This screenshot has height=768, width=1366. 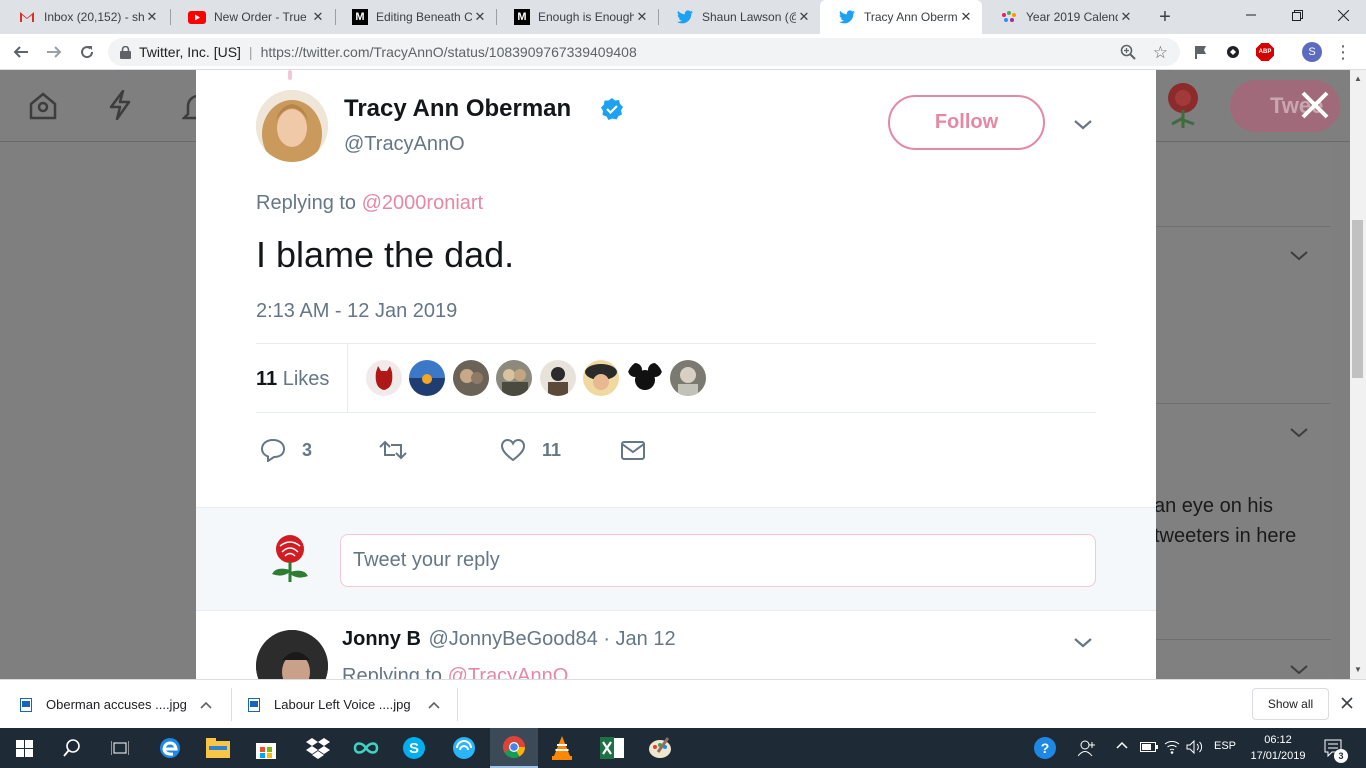 What do you see at coordinates (1265, 52) in the screenshot?
I see `adblock-icon: ABP` at bounding box center [1265, 52].